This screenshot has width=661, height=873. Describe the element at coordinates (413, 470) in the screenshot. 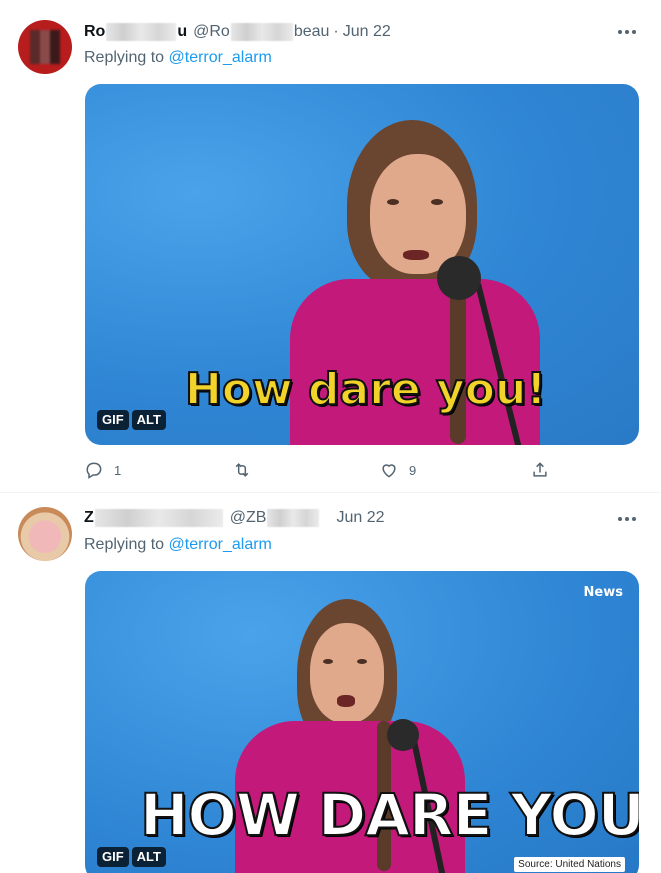

I see `like-count: 9` at that location.